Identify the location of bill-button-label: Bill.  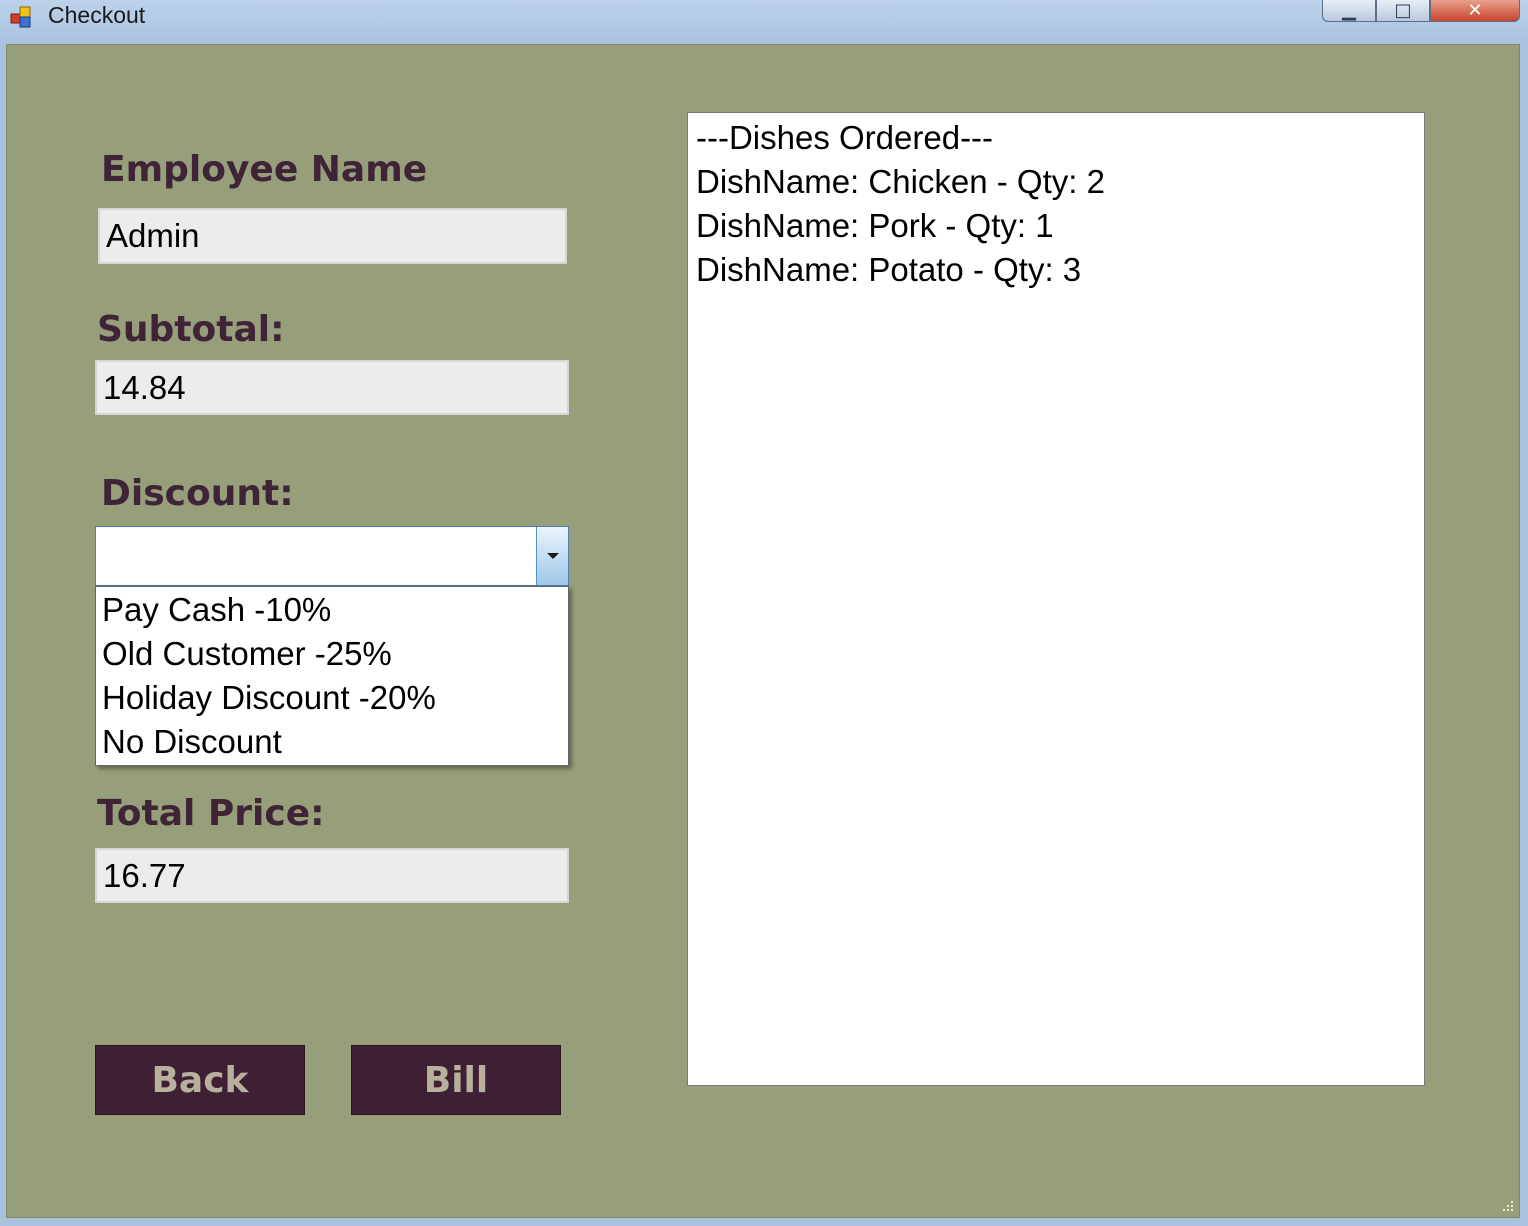
(456, 1080).